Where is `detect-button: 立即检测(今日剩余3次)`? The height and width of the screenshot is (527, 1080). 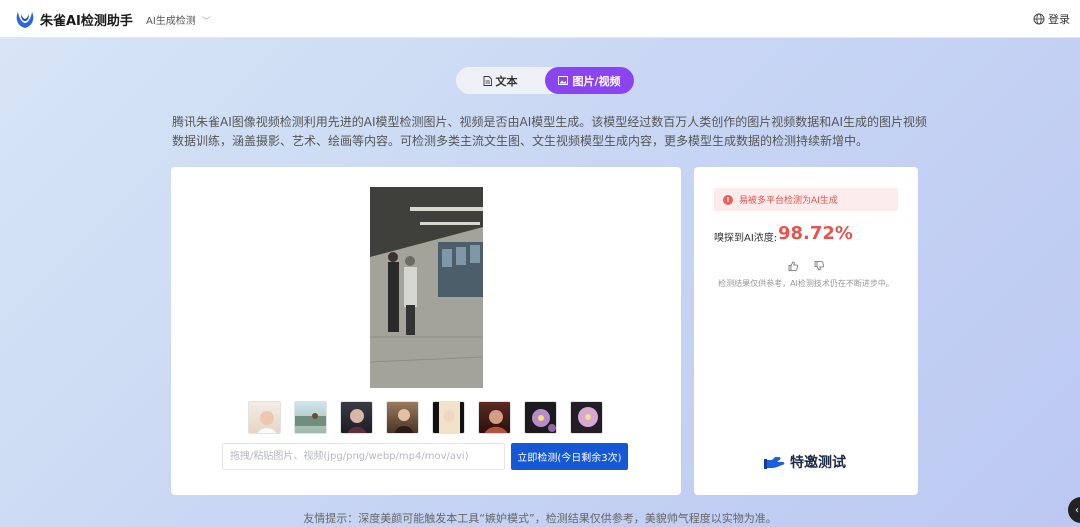 detect-button: 立即检测(今日剩余3次) is located at coordinates (569, 456).